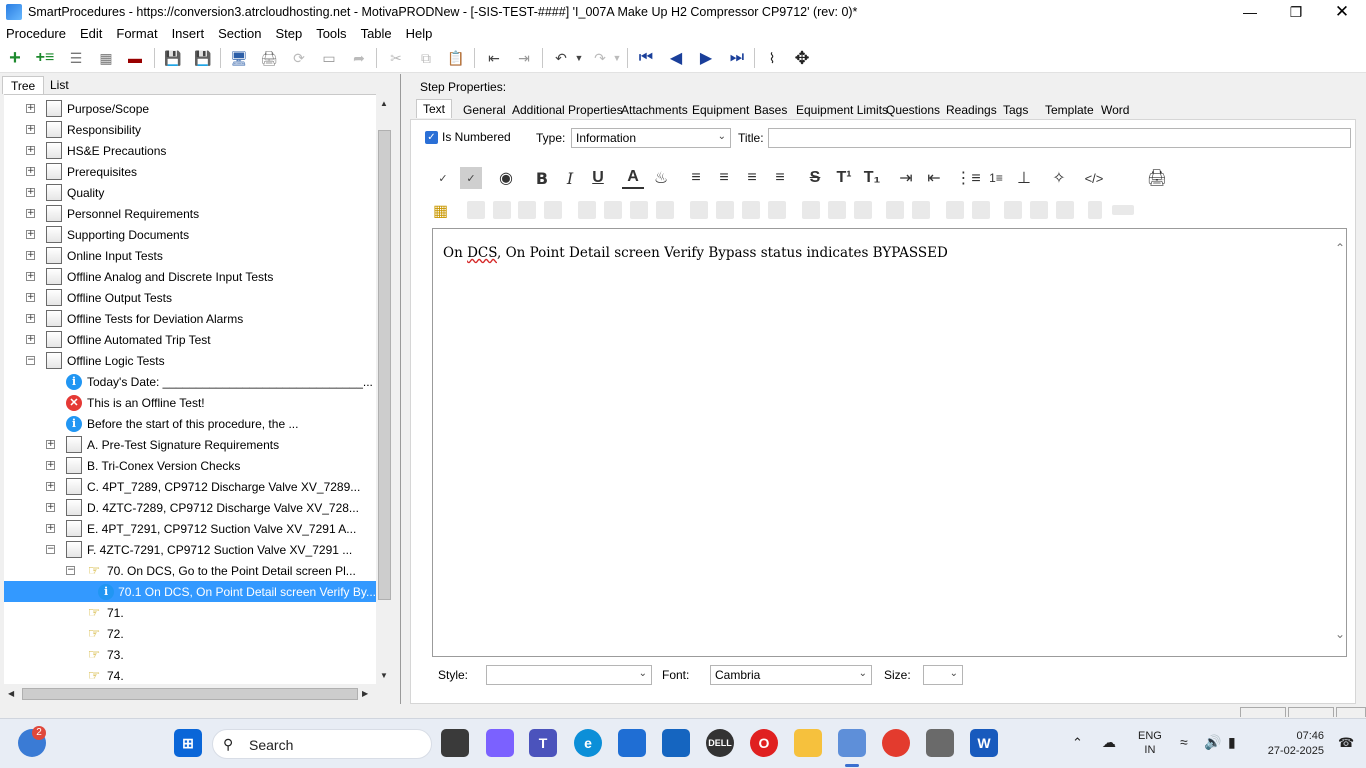  What do you see at coordinates (1094, 178) in the screenshot?
I see `html-code-icon: </>` at bounding box center [1094, 178].